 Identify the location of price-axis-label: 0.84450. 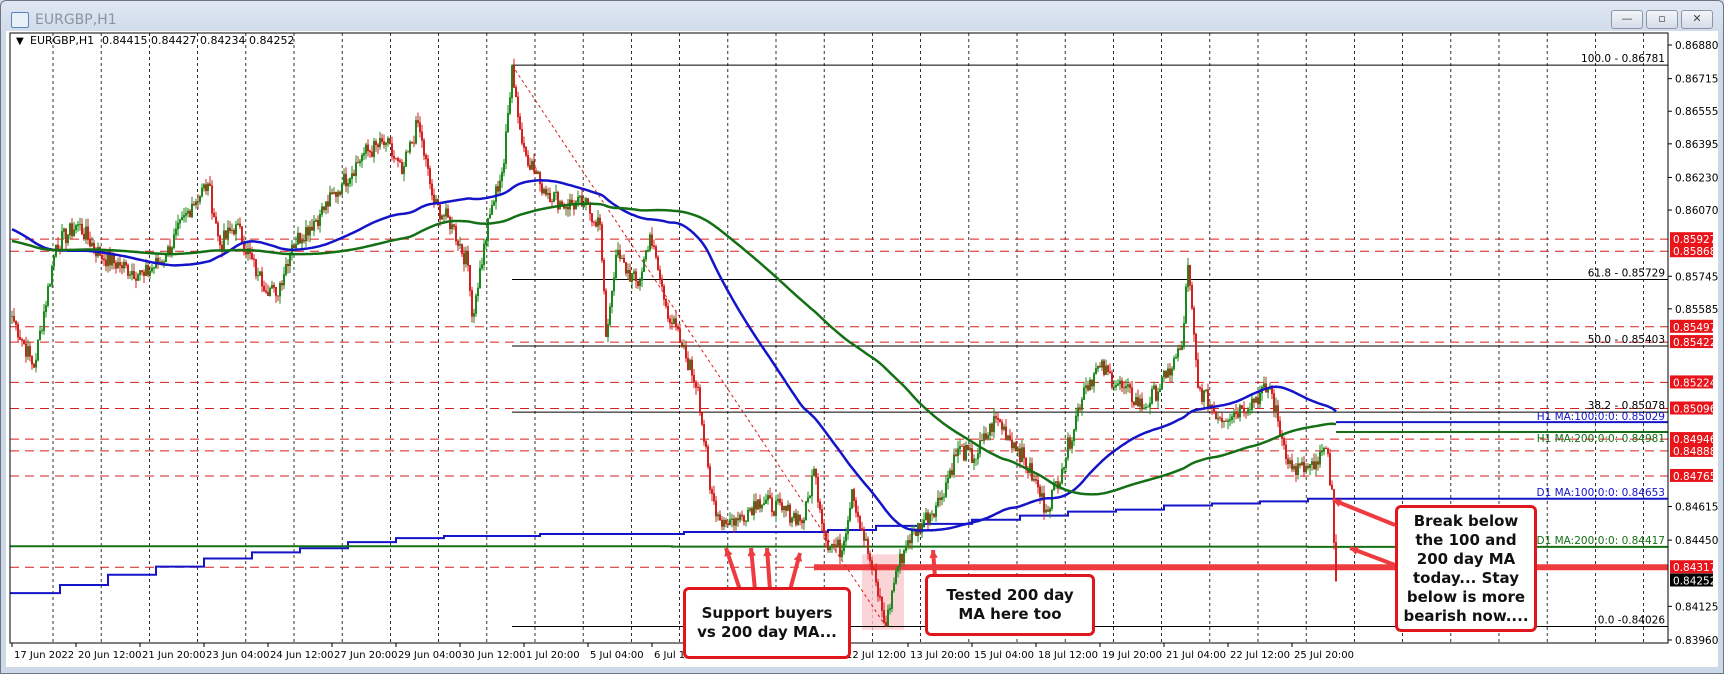
(1696, 541).